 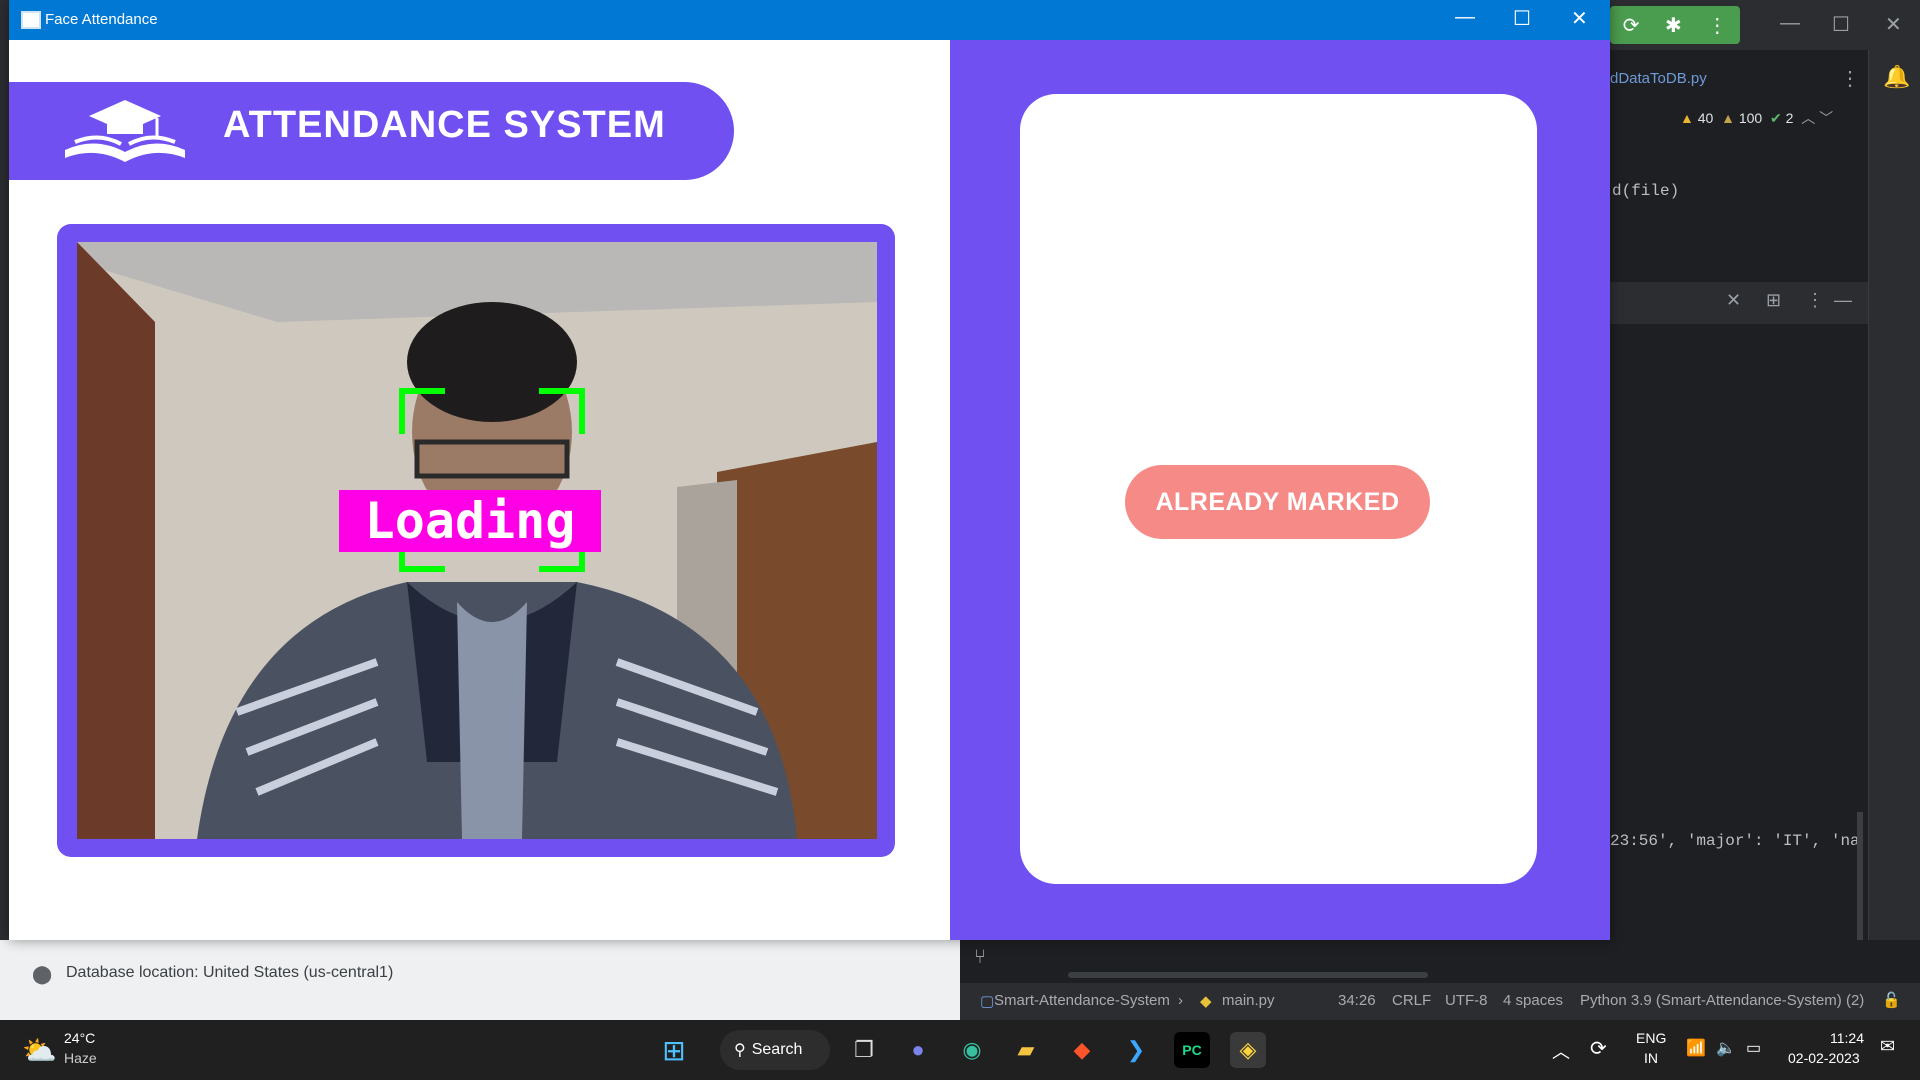 What do you see at coordinates (1687, 118) in the screenshot?
I see `warning-icon: ▲` at bounding box center [1687, 118].